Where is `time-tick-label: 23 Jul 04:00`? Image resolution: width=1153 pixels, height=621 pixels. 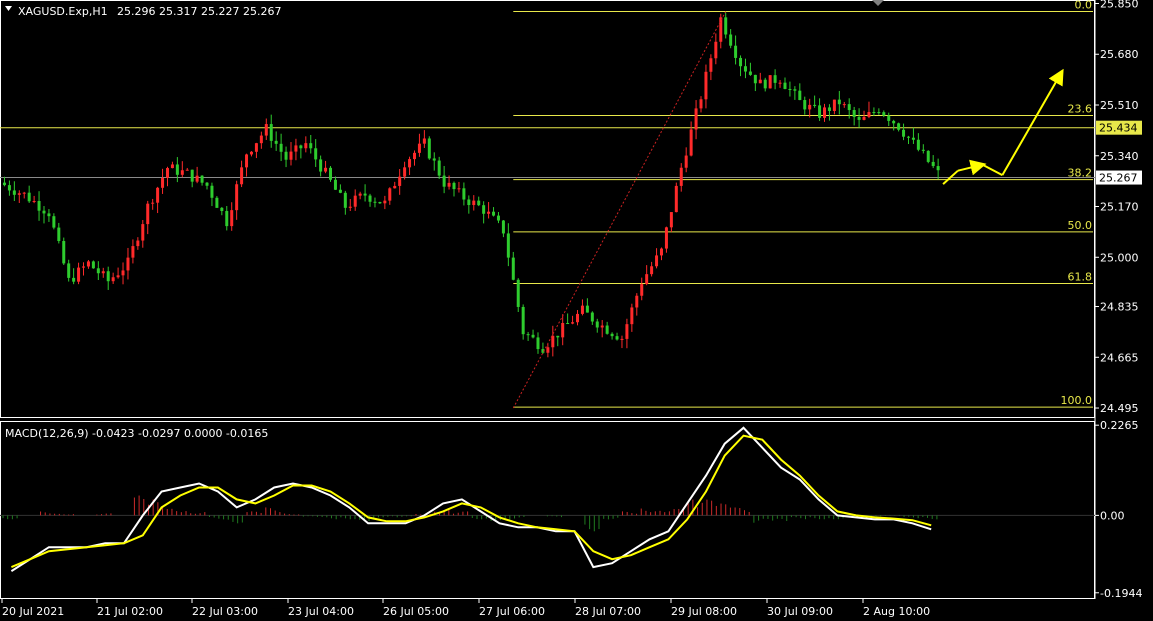 time-tick-label: 23 Jul 04:00 is located at coordinates (321, 611).